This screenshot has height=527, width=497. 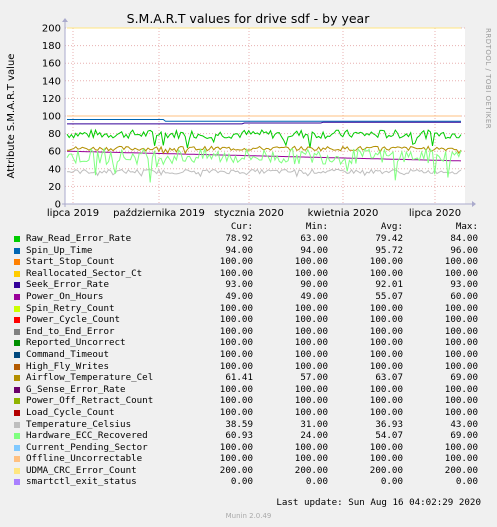 I want to click on legend-series-name: Power_Cycle_Count, so click(x=73, y=320).